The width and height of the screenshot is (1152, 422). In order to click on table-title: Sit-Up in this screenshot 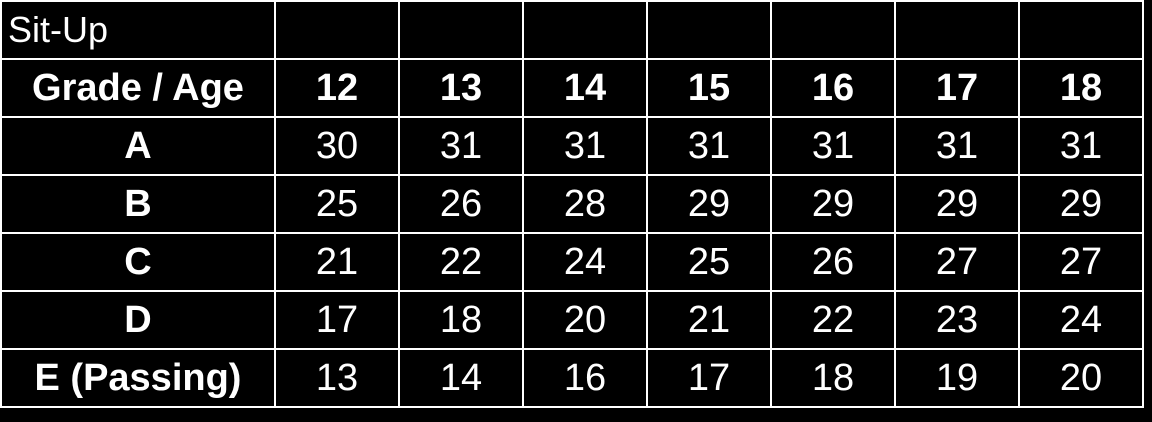, I will do `click(138, 30)`.